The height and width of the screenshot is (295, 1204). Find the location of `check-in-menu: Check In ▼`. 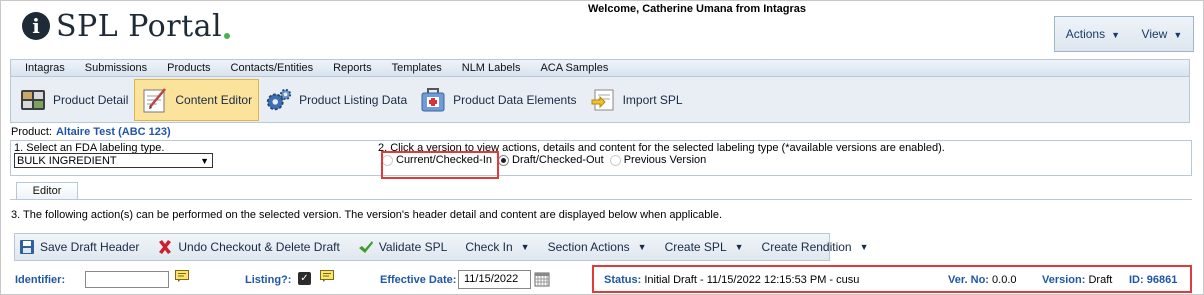

check-in-menu: Check In ▼ is located at coordinates (497, 247).